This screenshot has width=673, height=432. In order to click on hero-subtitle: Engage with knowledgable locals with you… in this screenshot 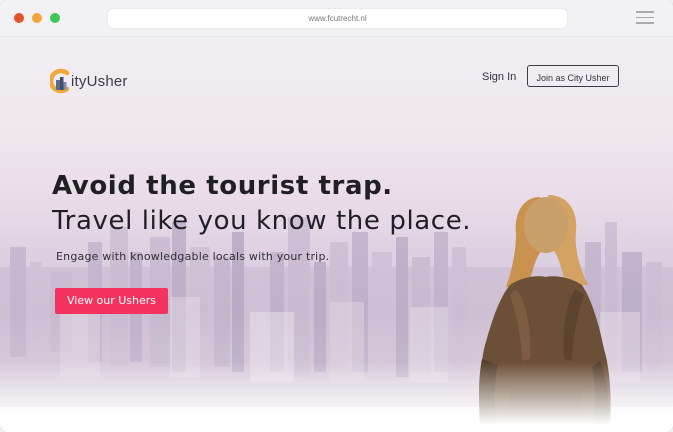, I will do `click(193, 256)`.